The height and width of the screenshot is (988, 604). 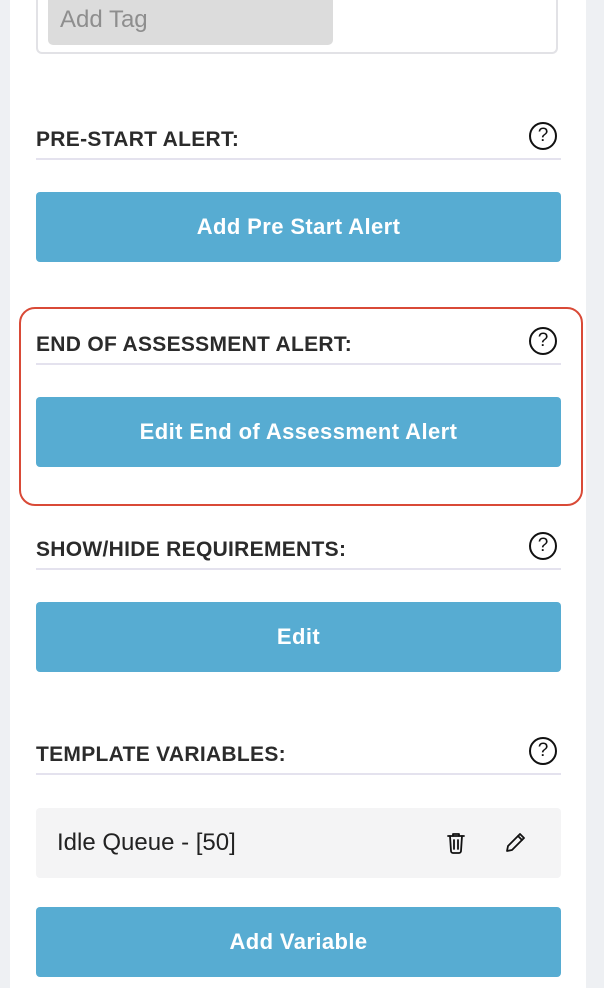 I want to click on template-variables-header: TEMPLATE VARIABLES: ?, so click(x=298, y=756).